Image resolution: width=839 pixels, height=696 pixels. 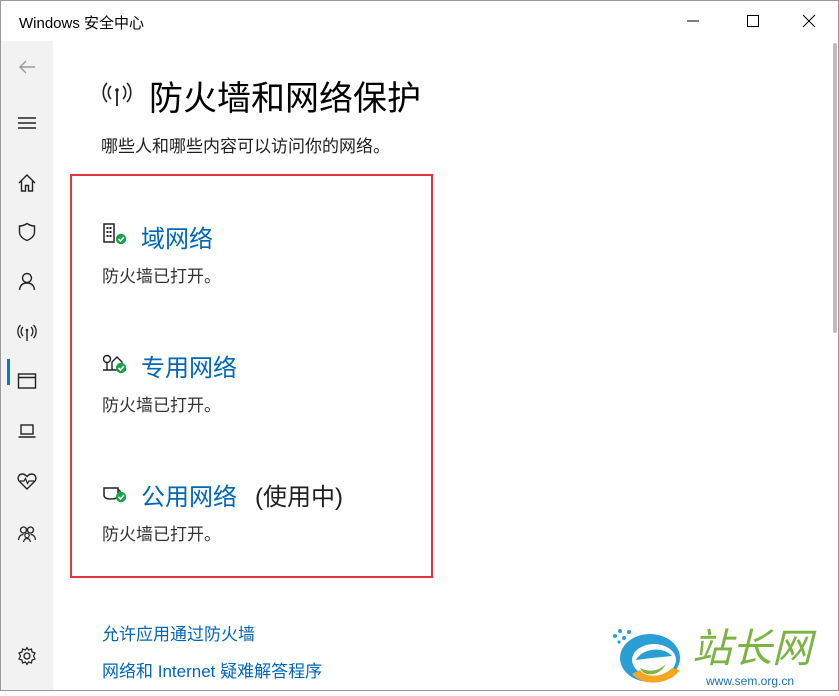 I want to click on scrollbar-thumb, so click(x=835, y=188).